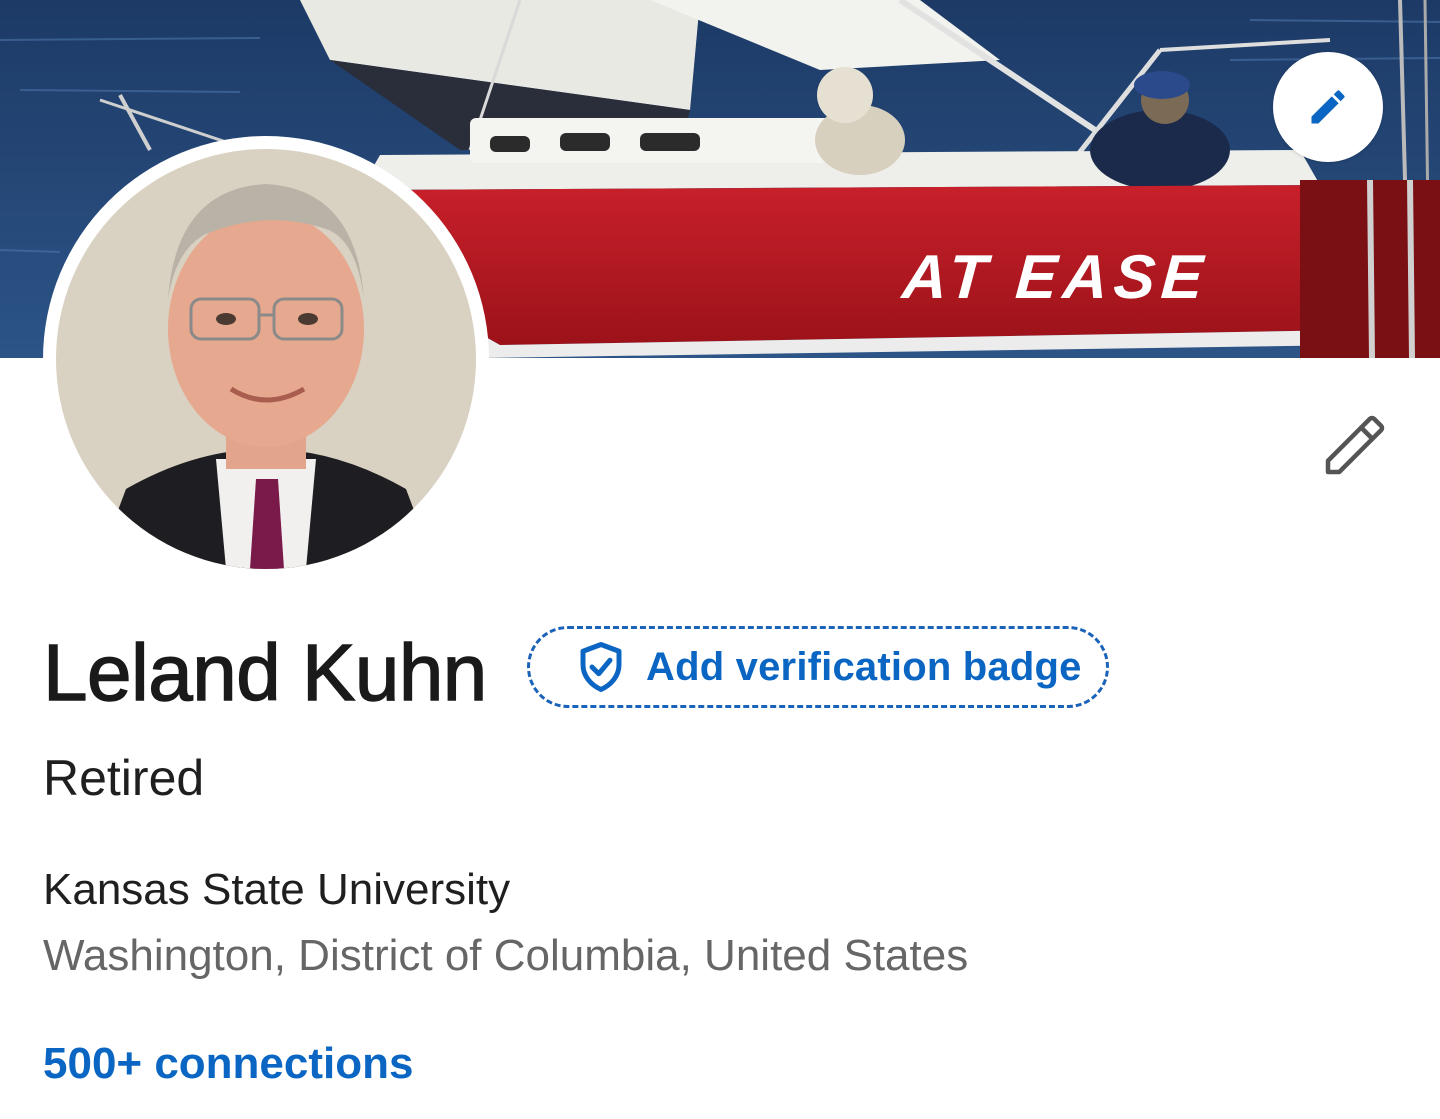  What do you see at coordinates (1054, 277) in the screenshot?
I see `boat-name-text: AT EASE` at bounding box center [1054, 277].